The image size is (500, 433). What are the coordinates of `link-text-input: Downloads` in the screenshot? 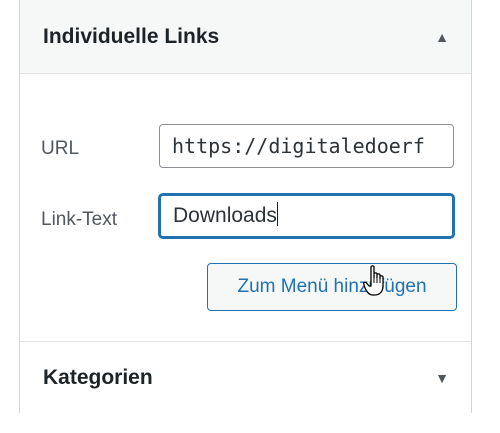 It's located at (306, 216).